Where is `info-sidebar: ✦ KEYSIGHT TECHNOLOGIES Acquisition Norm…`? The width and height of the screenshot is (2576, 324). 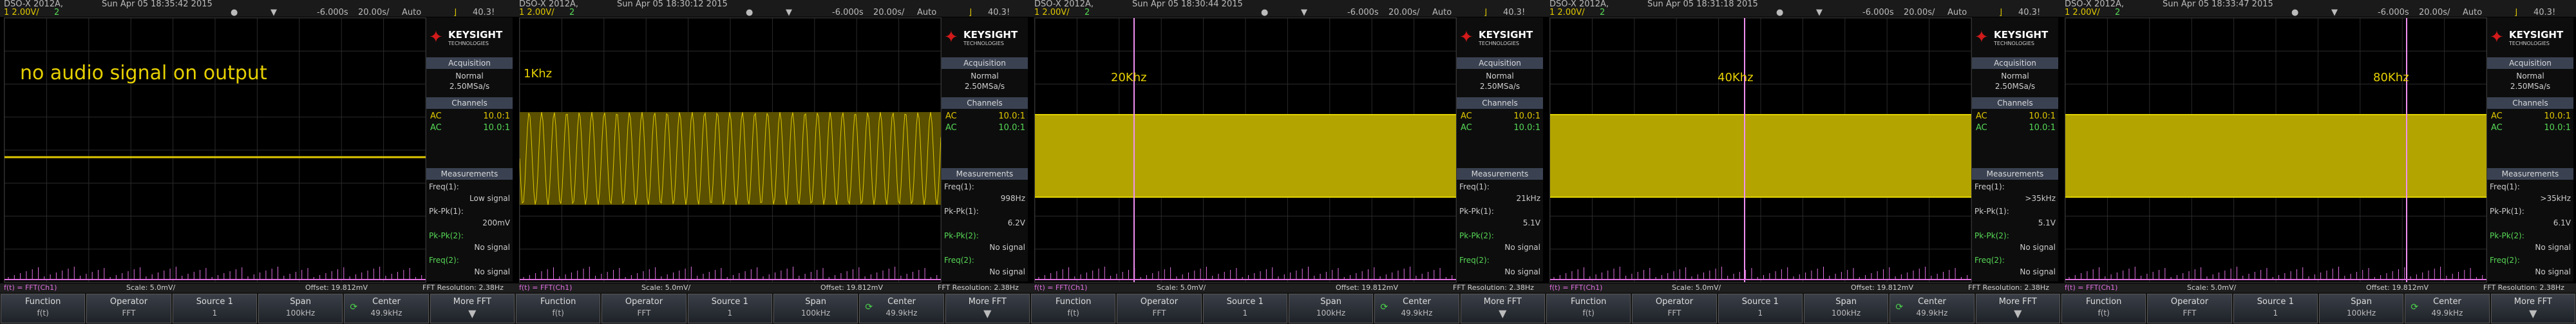 info-sidebar: ✦ KEYSIGHT TECHNOLOGIES Acquisition Norm… is located at coordinates (2015, 149).